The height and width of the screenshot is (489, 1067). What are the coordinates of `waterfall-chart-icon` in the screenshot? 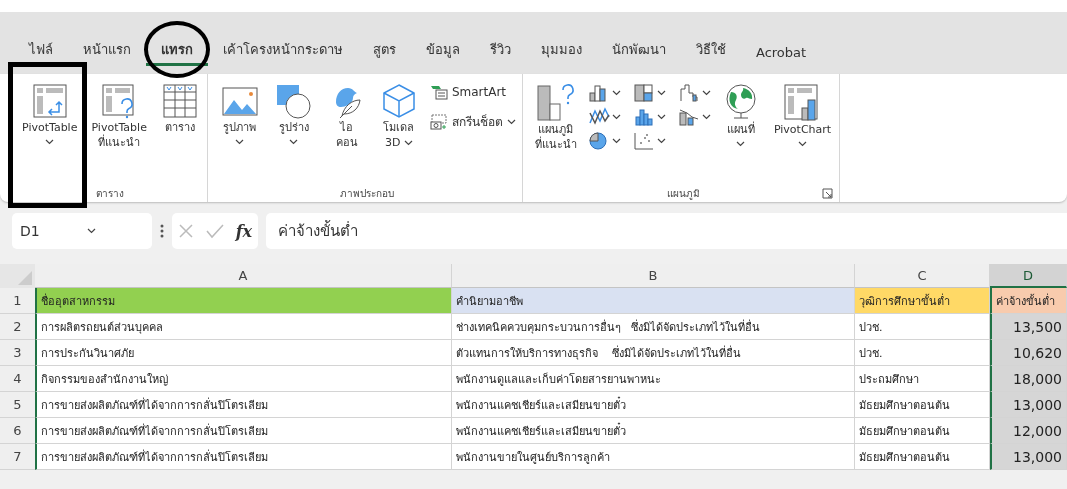 It's located at (688, 93).